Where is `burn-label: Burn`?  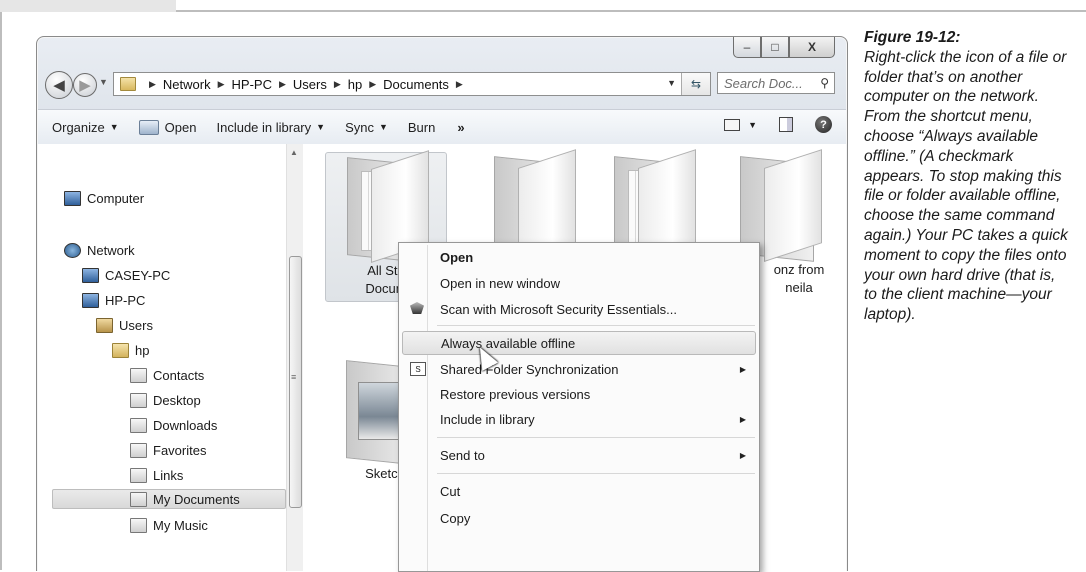 burn-label: Burn is located at coordinates (421, 127).